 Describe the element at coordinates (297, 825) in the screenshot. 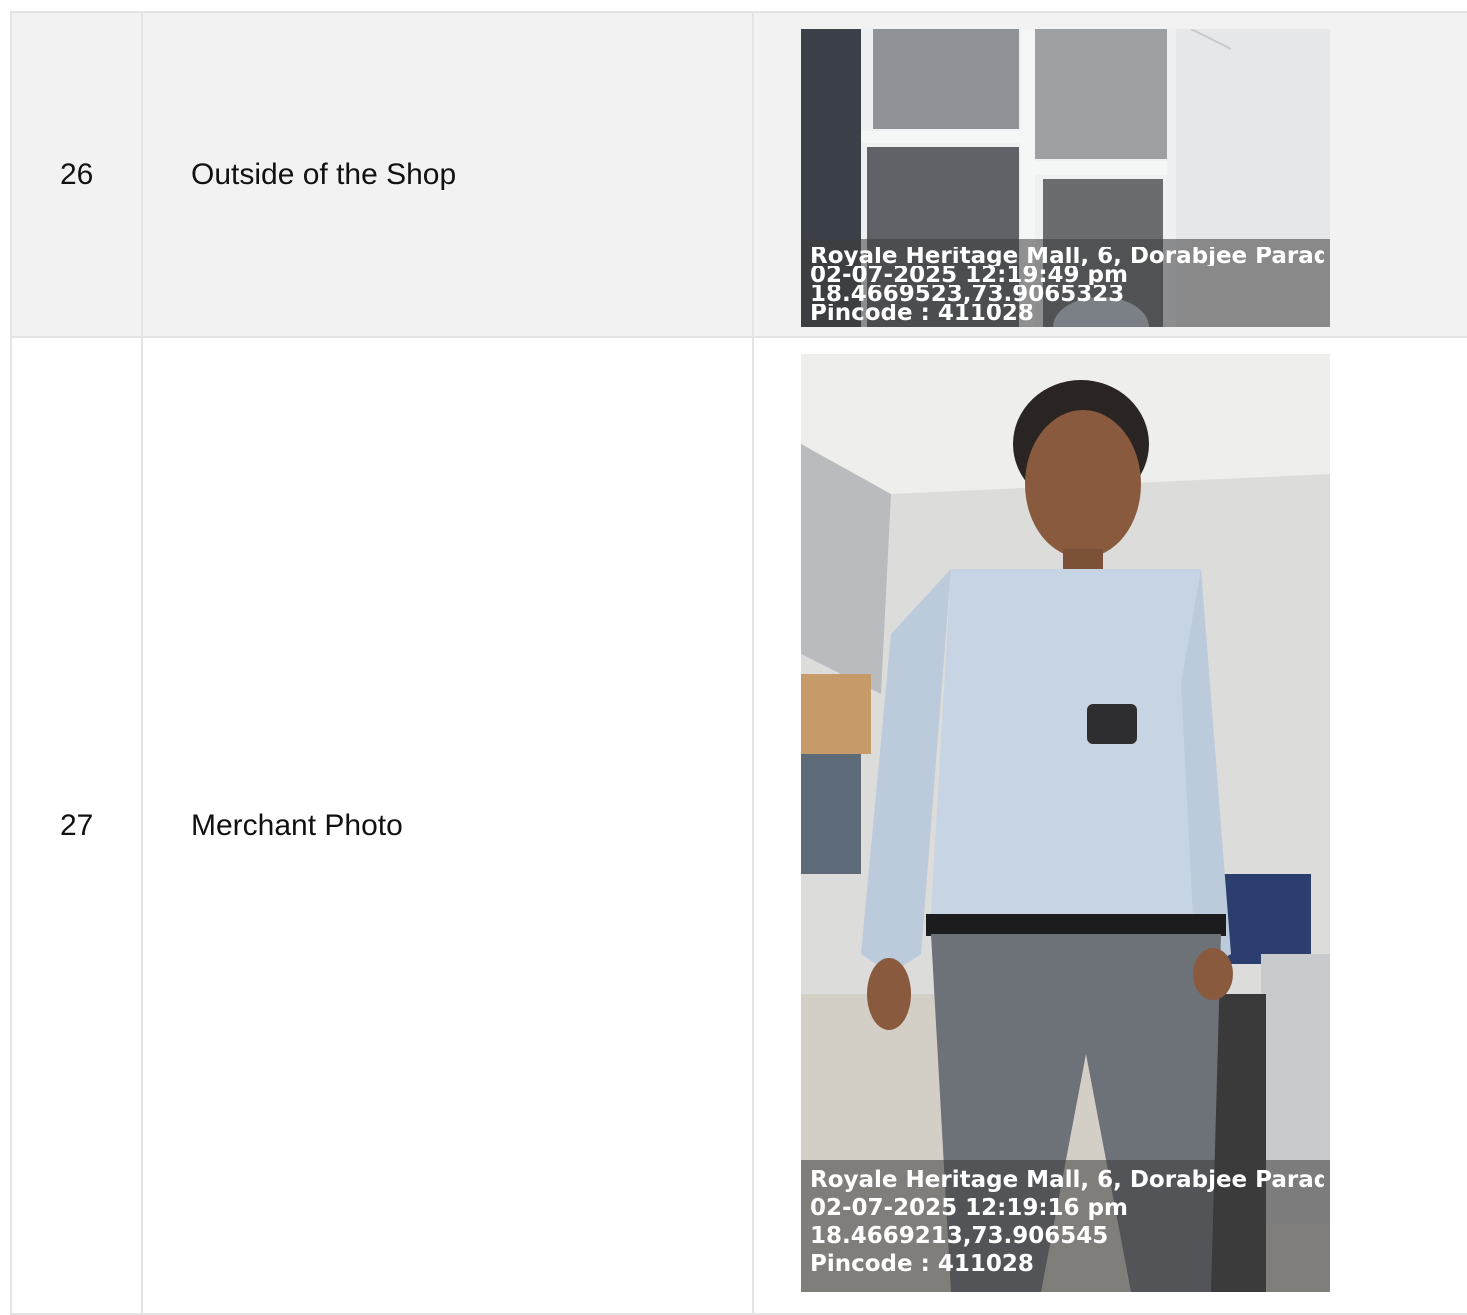

I see `row-label: Merchant Photo` at that location.